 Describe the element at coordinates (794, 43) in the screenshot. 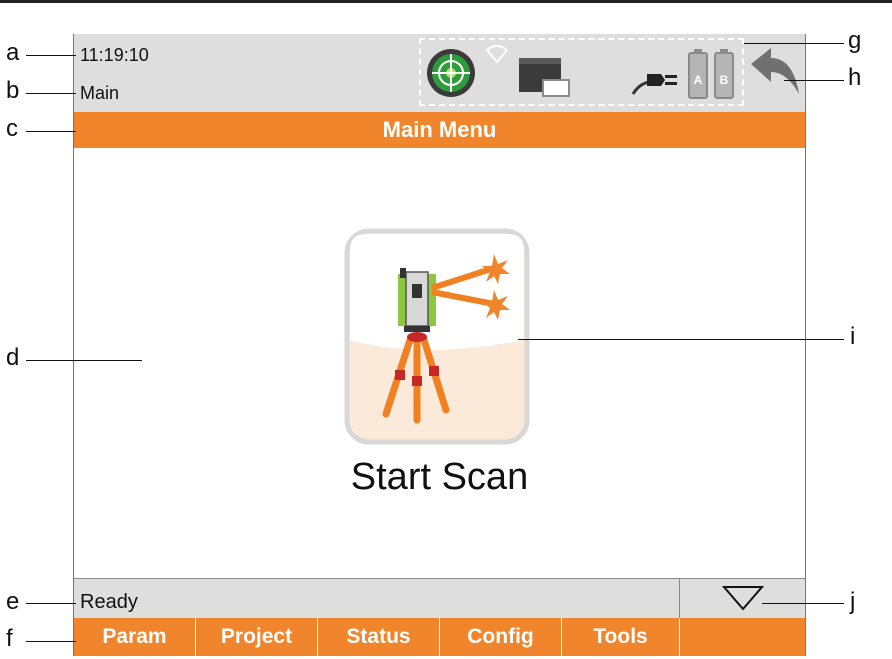

I see `callout-line-g` at that location.